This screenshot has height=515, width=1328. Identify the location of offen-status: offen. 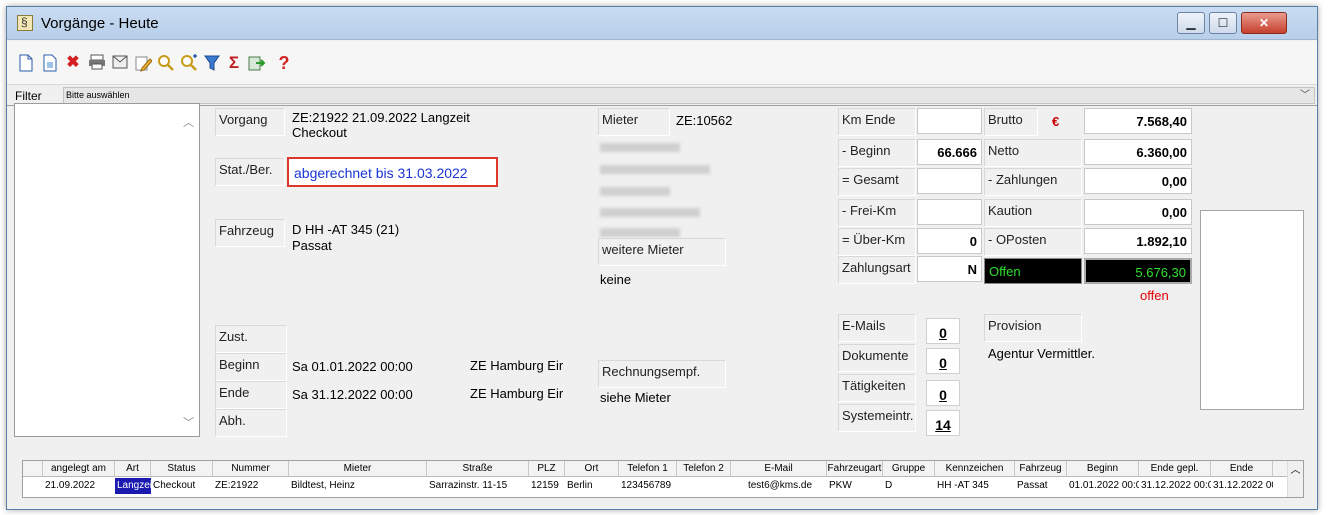
(1154, 295).